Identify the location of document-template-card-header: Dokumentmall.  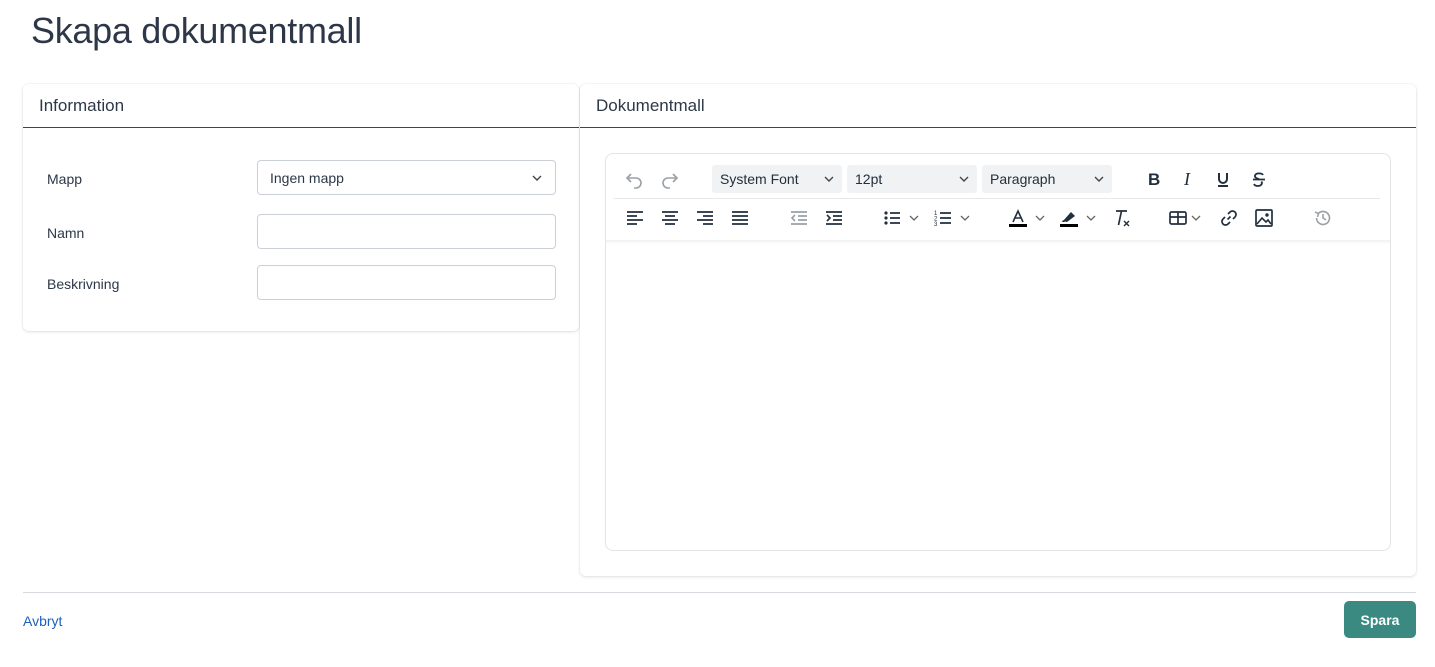
(998, 106).